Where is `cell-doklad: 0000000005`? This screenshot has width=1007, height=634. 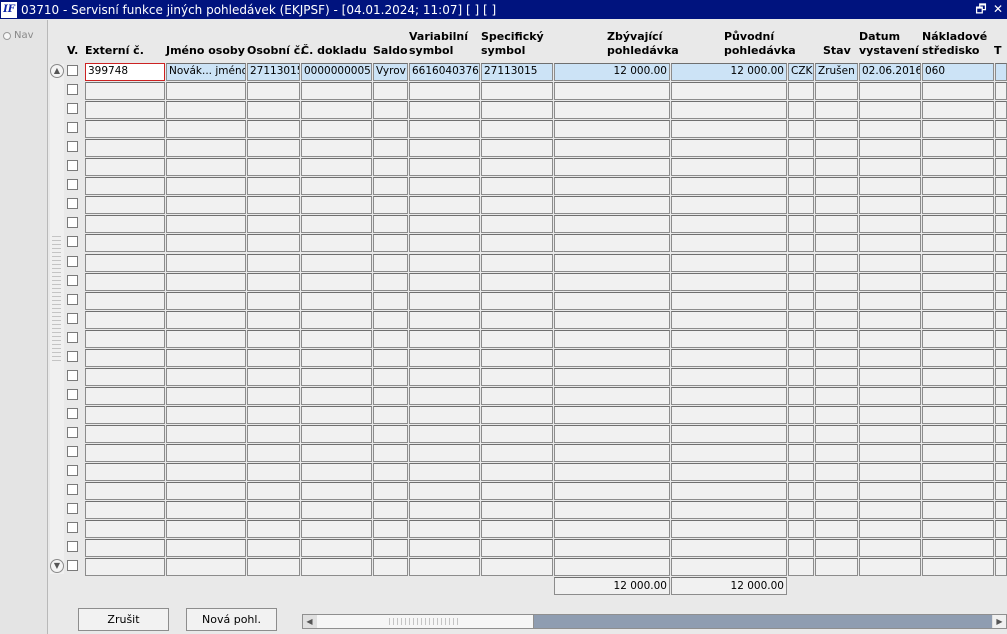
cell-doklad: 0000000005 is located at coordinates (336, 72).